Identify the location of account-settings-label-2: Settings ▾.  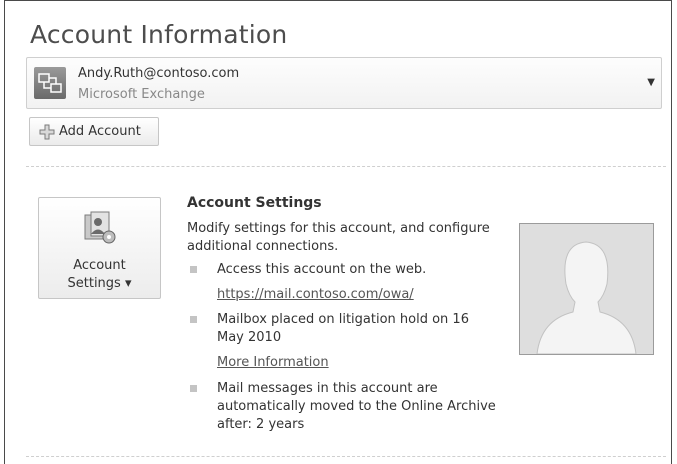
(99, 283).